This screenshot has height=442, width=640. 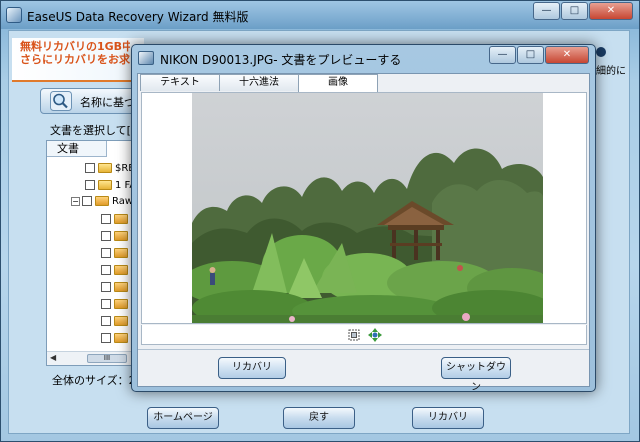 I want to click on tree-item: 1 FA, so click(x=110, y=188).